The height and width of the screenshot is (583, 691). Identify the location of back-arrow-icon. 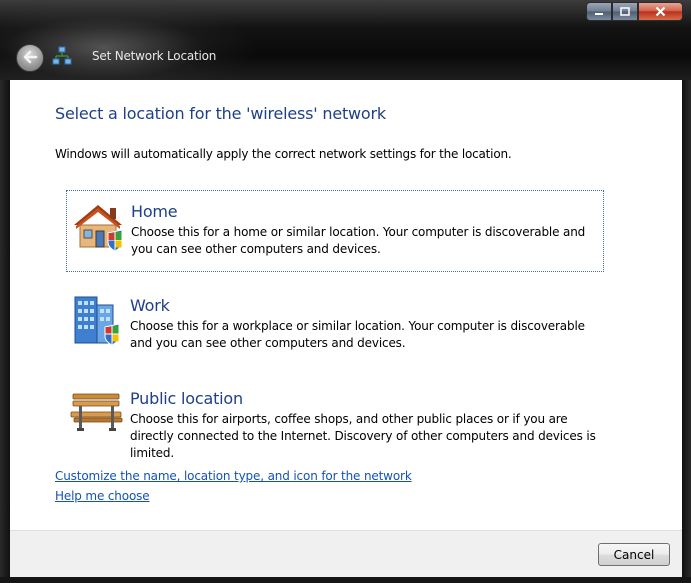
(30, 58).